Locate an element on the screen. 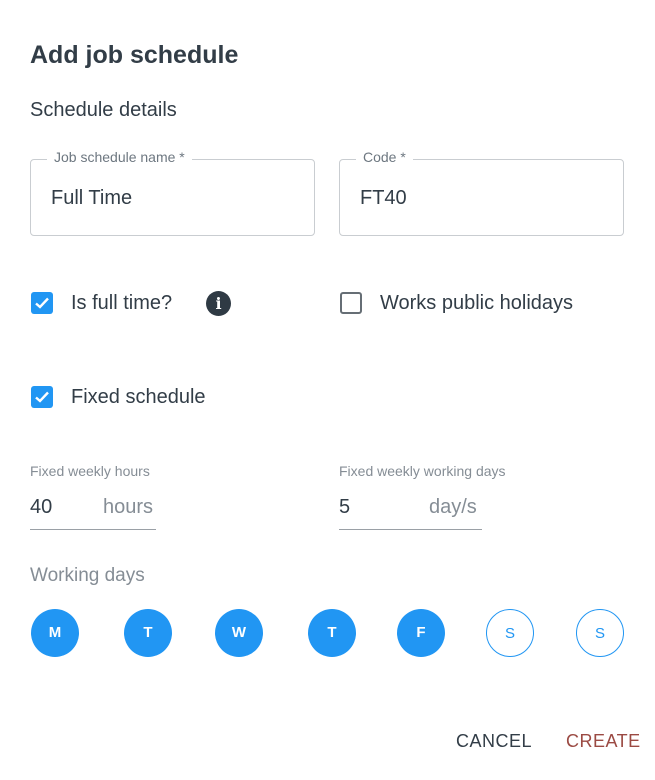  fixed-schedule-checkbox is located at coordinates (42, 397).